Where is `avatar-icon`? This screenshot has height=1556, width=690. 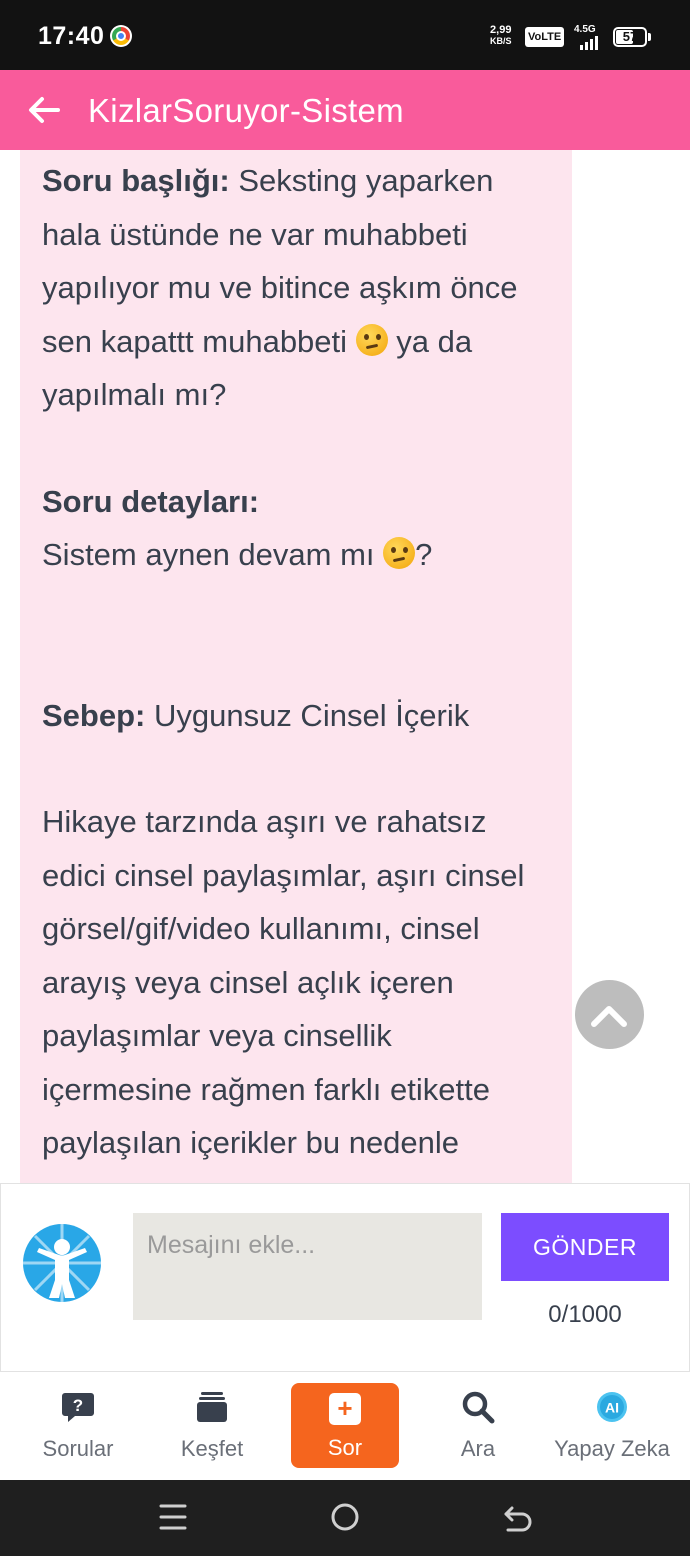 avatar-icon is located at coordinates (62, 1263).